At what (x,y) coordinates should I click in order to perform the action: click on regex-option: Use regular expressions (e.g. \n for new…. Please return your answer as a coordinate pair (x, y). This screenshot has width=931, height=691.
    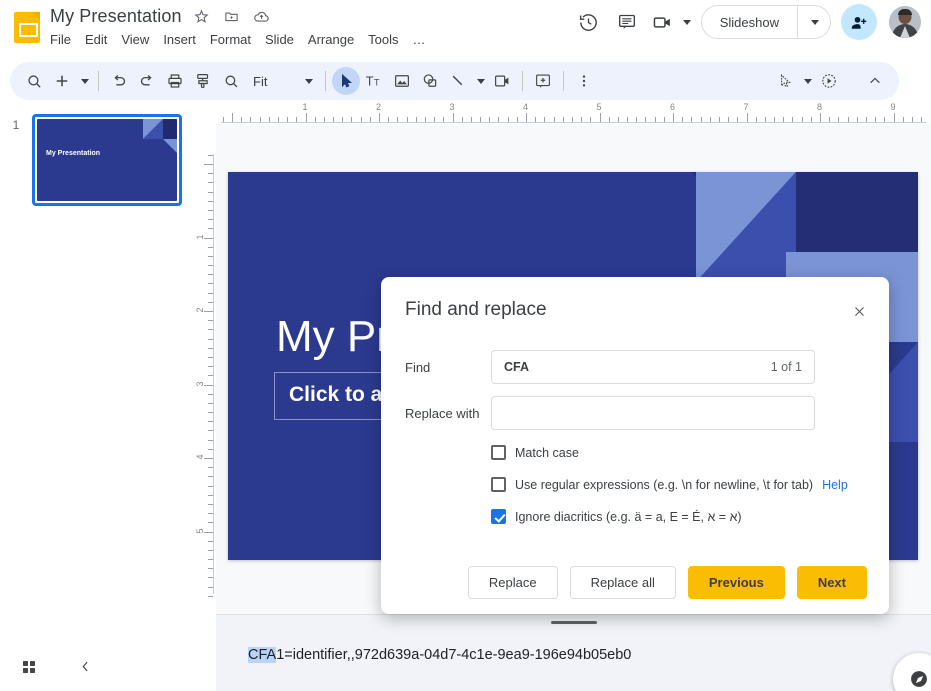
    Looking at the image, I should click on (669, 484).